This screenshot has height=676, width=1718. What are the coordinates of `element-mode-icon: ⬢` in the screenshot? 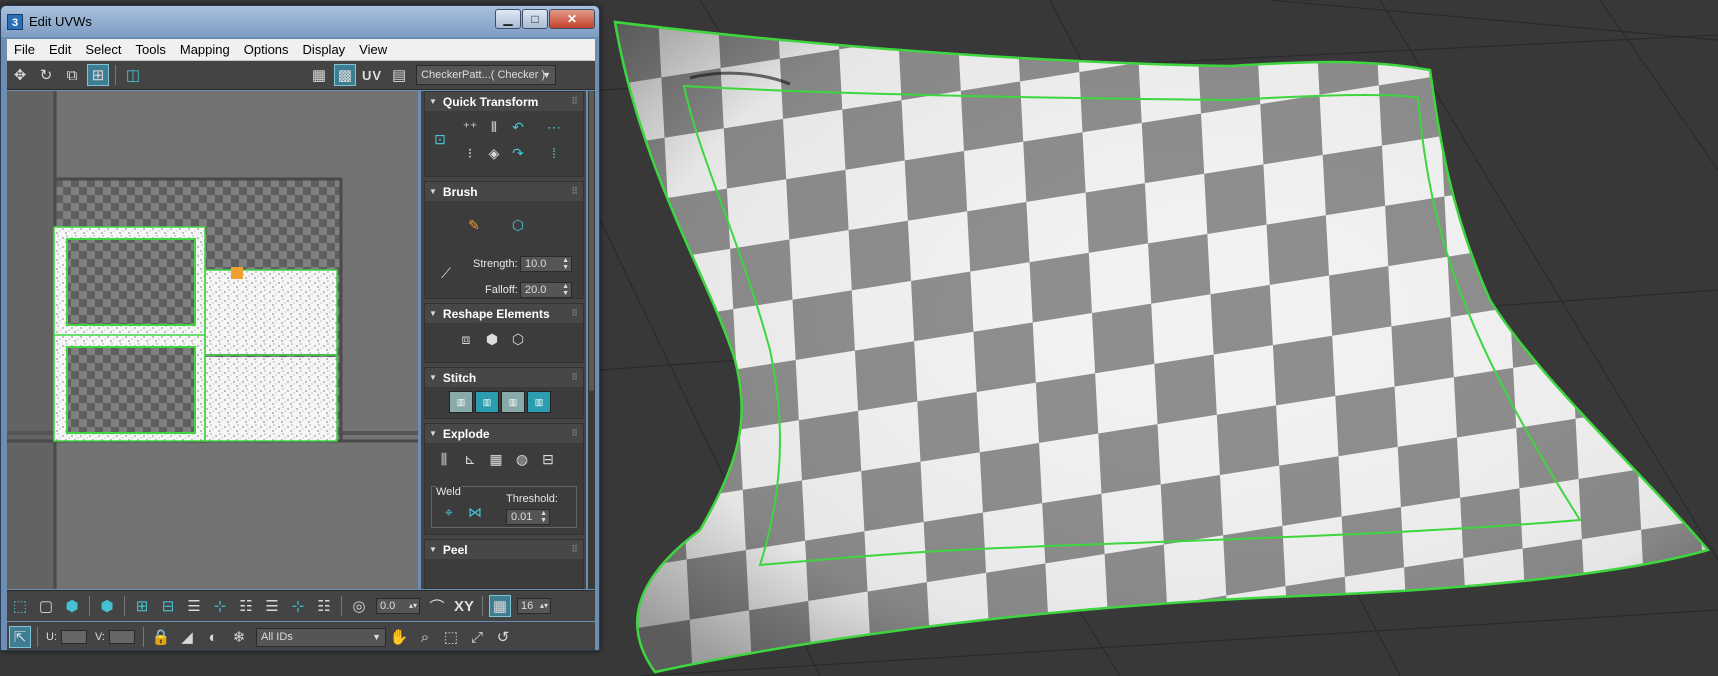 It's located at (107, 606).